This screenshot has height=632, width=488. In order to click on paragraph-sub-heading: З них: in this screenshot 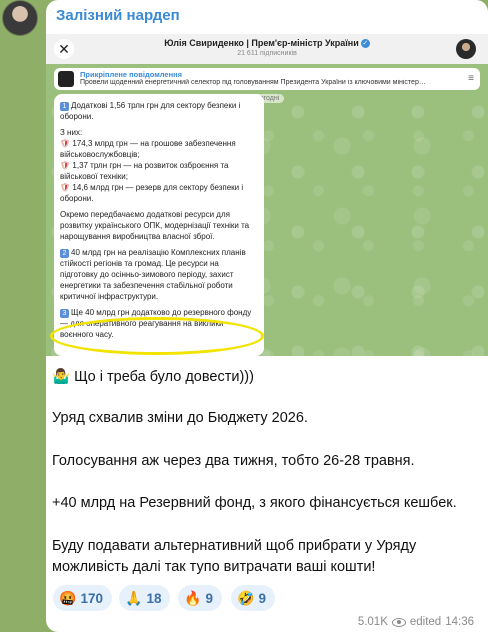, I will do `click(71, 132)`.